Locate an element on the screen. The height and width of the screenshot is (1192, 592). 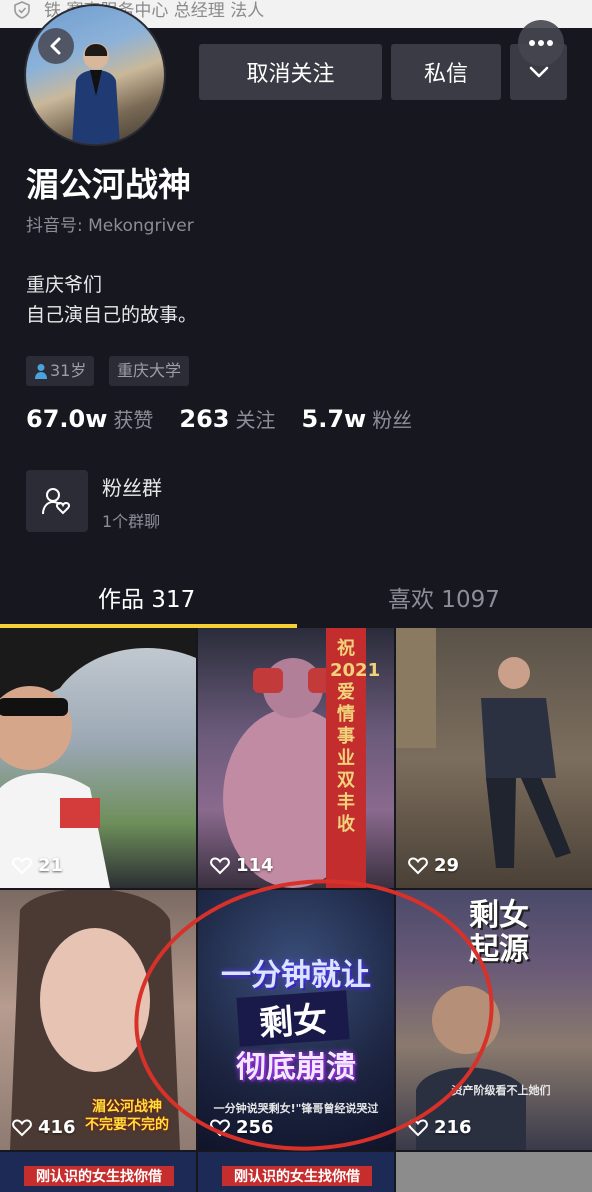
tag-age: 31岁 is located at coordinates (60, 371).